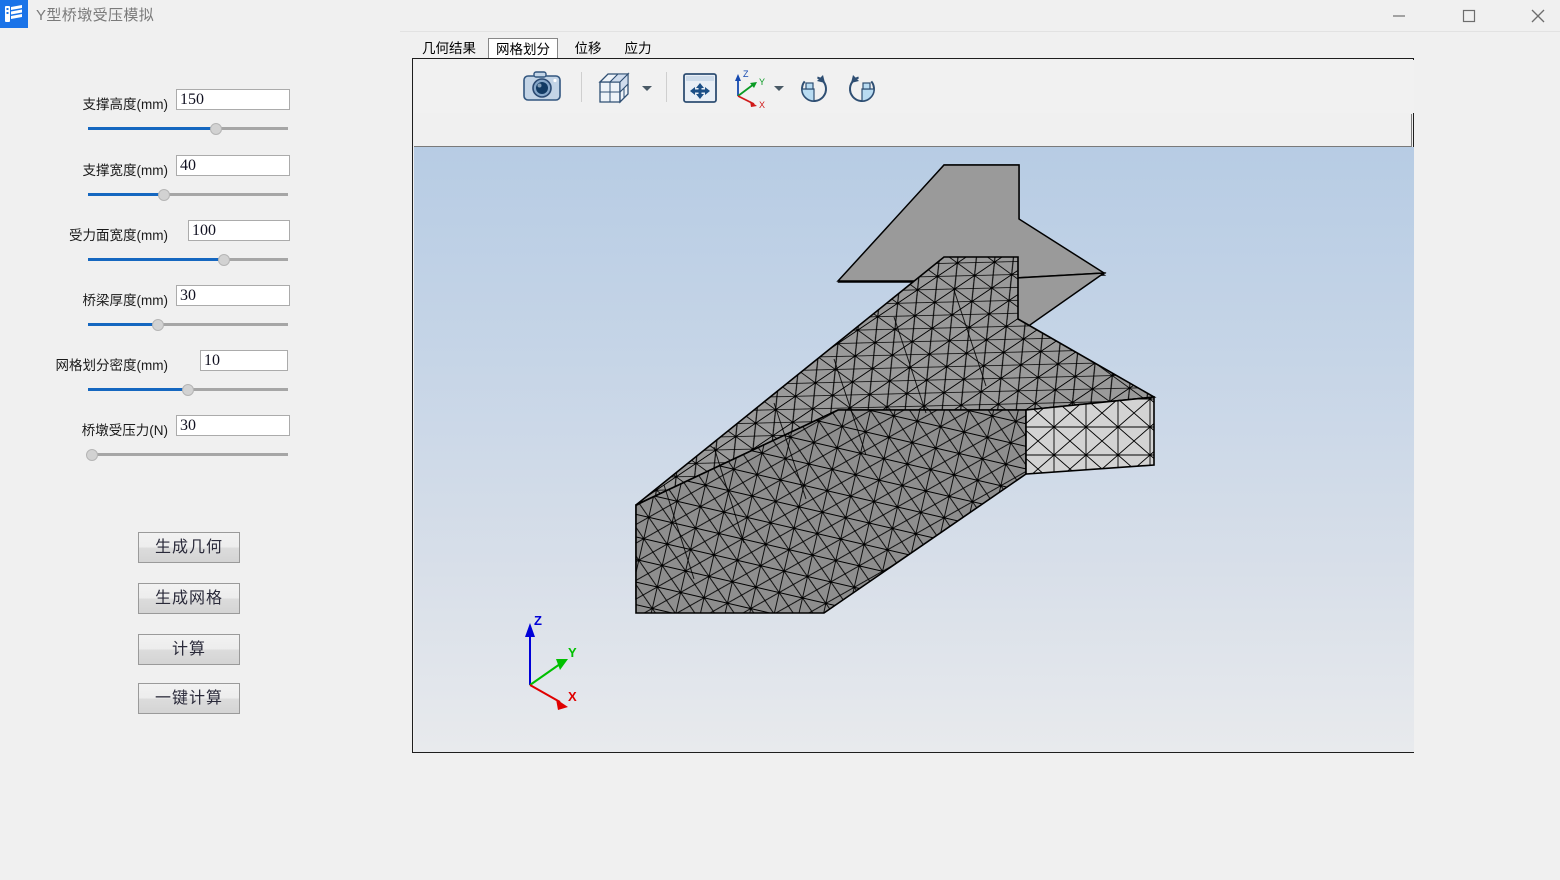  What do you see at coordinates (118, 235) in the screenshot?
I see `param-label: 受力面宽度(mm)` at bounding box center [118, 235].